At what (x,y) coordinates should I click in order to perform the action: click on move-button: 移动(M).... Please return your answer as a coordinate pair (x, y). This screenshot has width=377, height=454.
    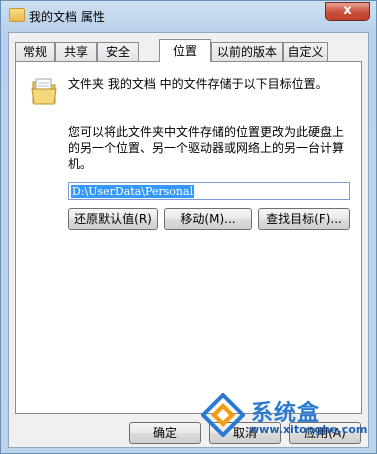
    Looking at the image, I should click on (208, 219).